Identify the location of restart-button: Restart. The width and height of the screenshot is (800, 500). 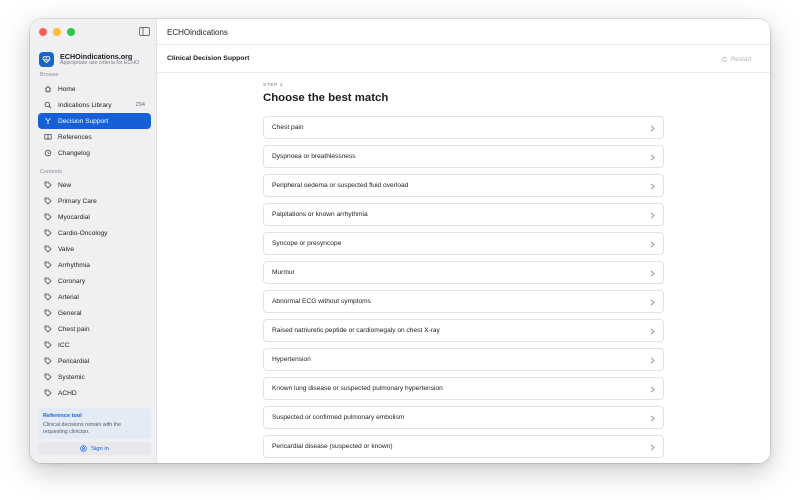
(736, 59).